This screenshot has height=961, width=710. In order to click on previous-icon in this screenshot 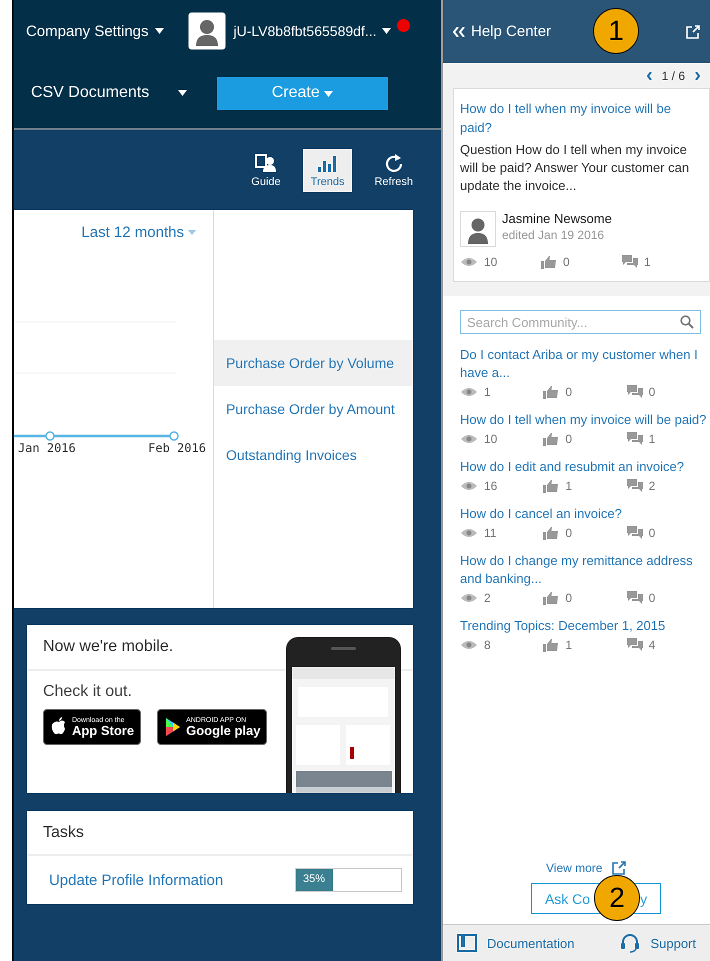, I will do `click(649, 76)`.